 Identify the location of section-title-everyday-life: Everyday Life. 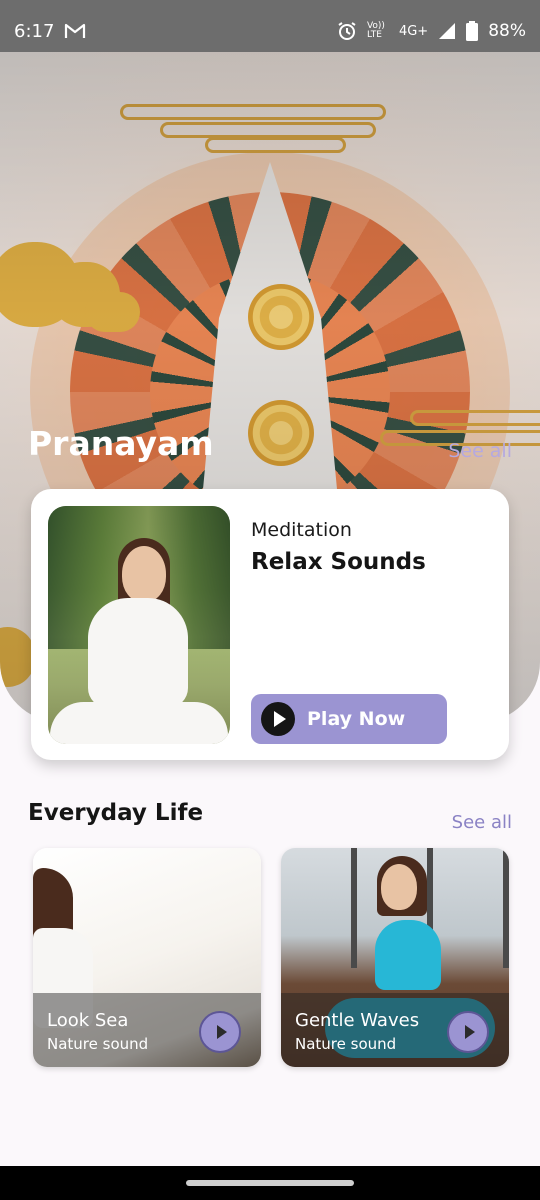
(116, 813).